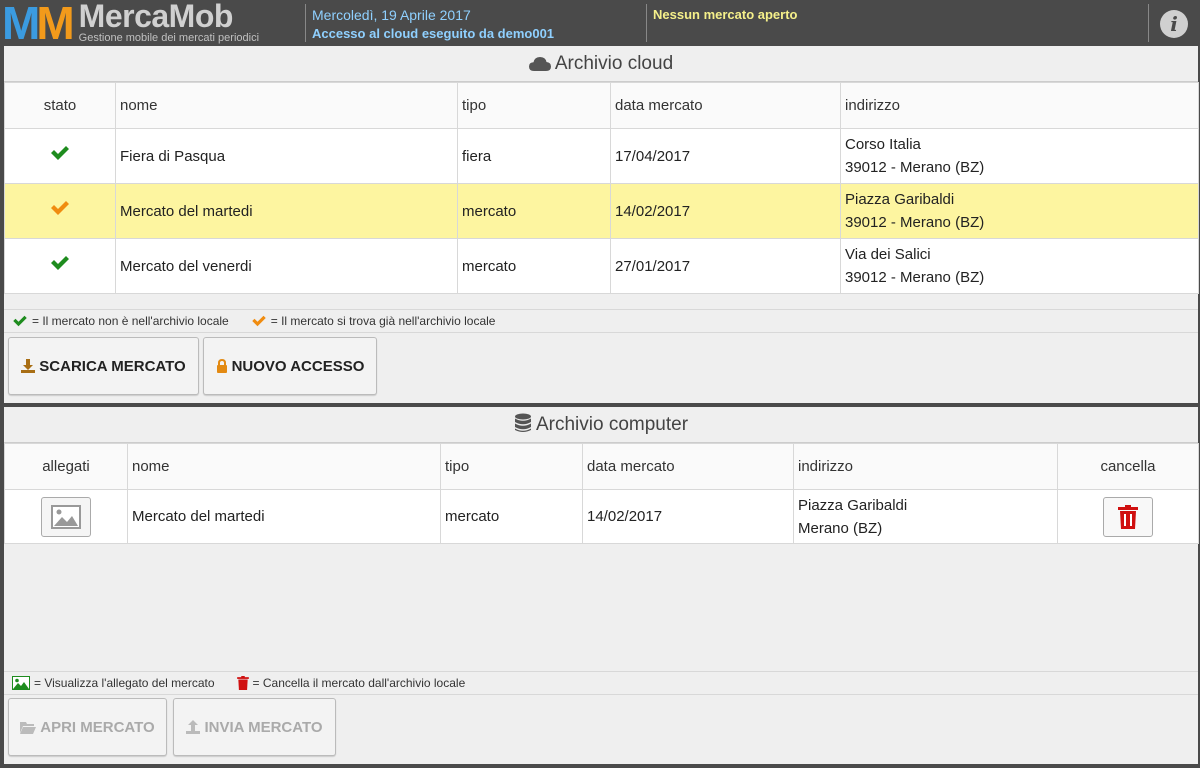 The width and height of the screenshot is (1200, 768). What do you see at coordinates (286, 266) in the screenshot?
I see `cell-nome: Mercato del venerdi` at bounding box center [286, 266].